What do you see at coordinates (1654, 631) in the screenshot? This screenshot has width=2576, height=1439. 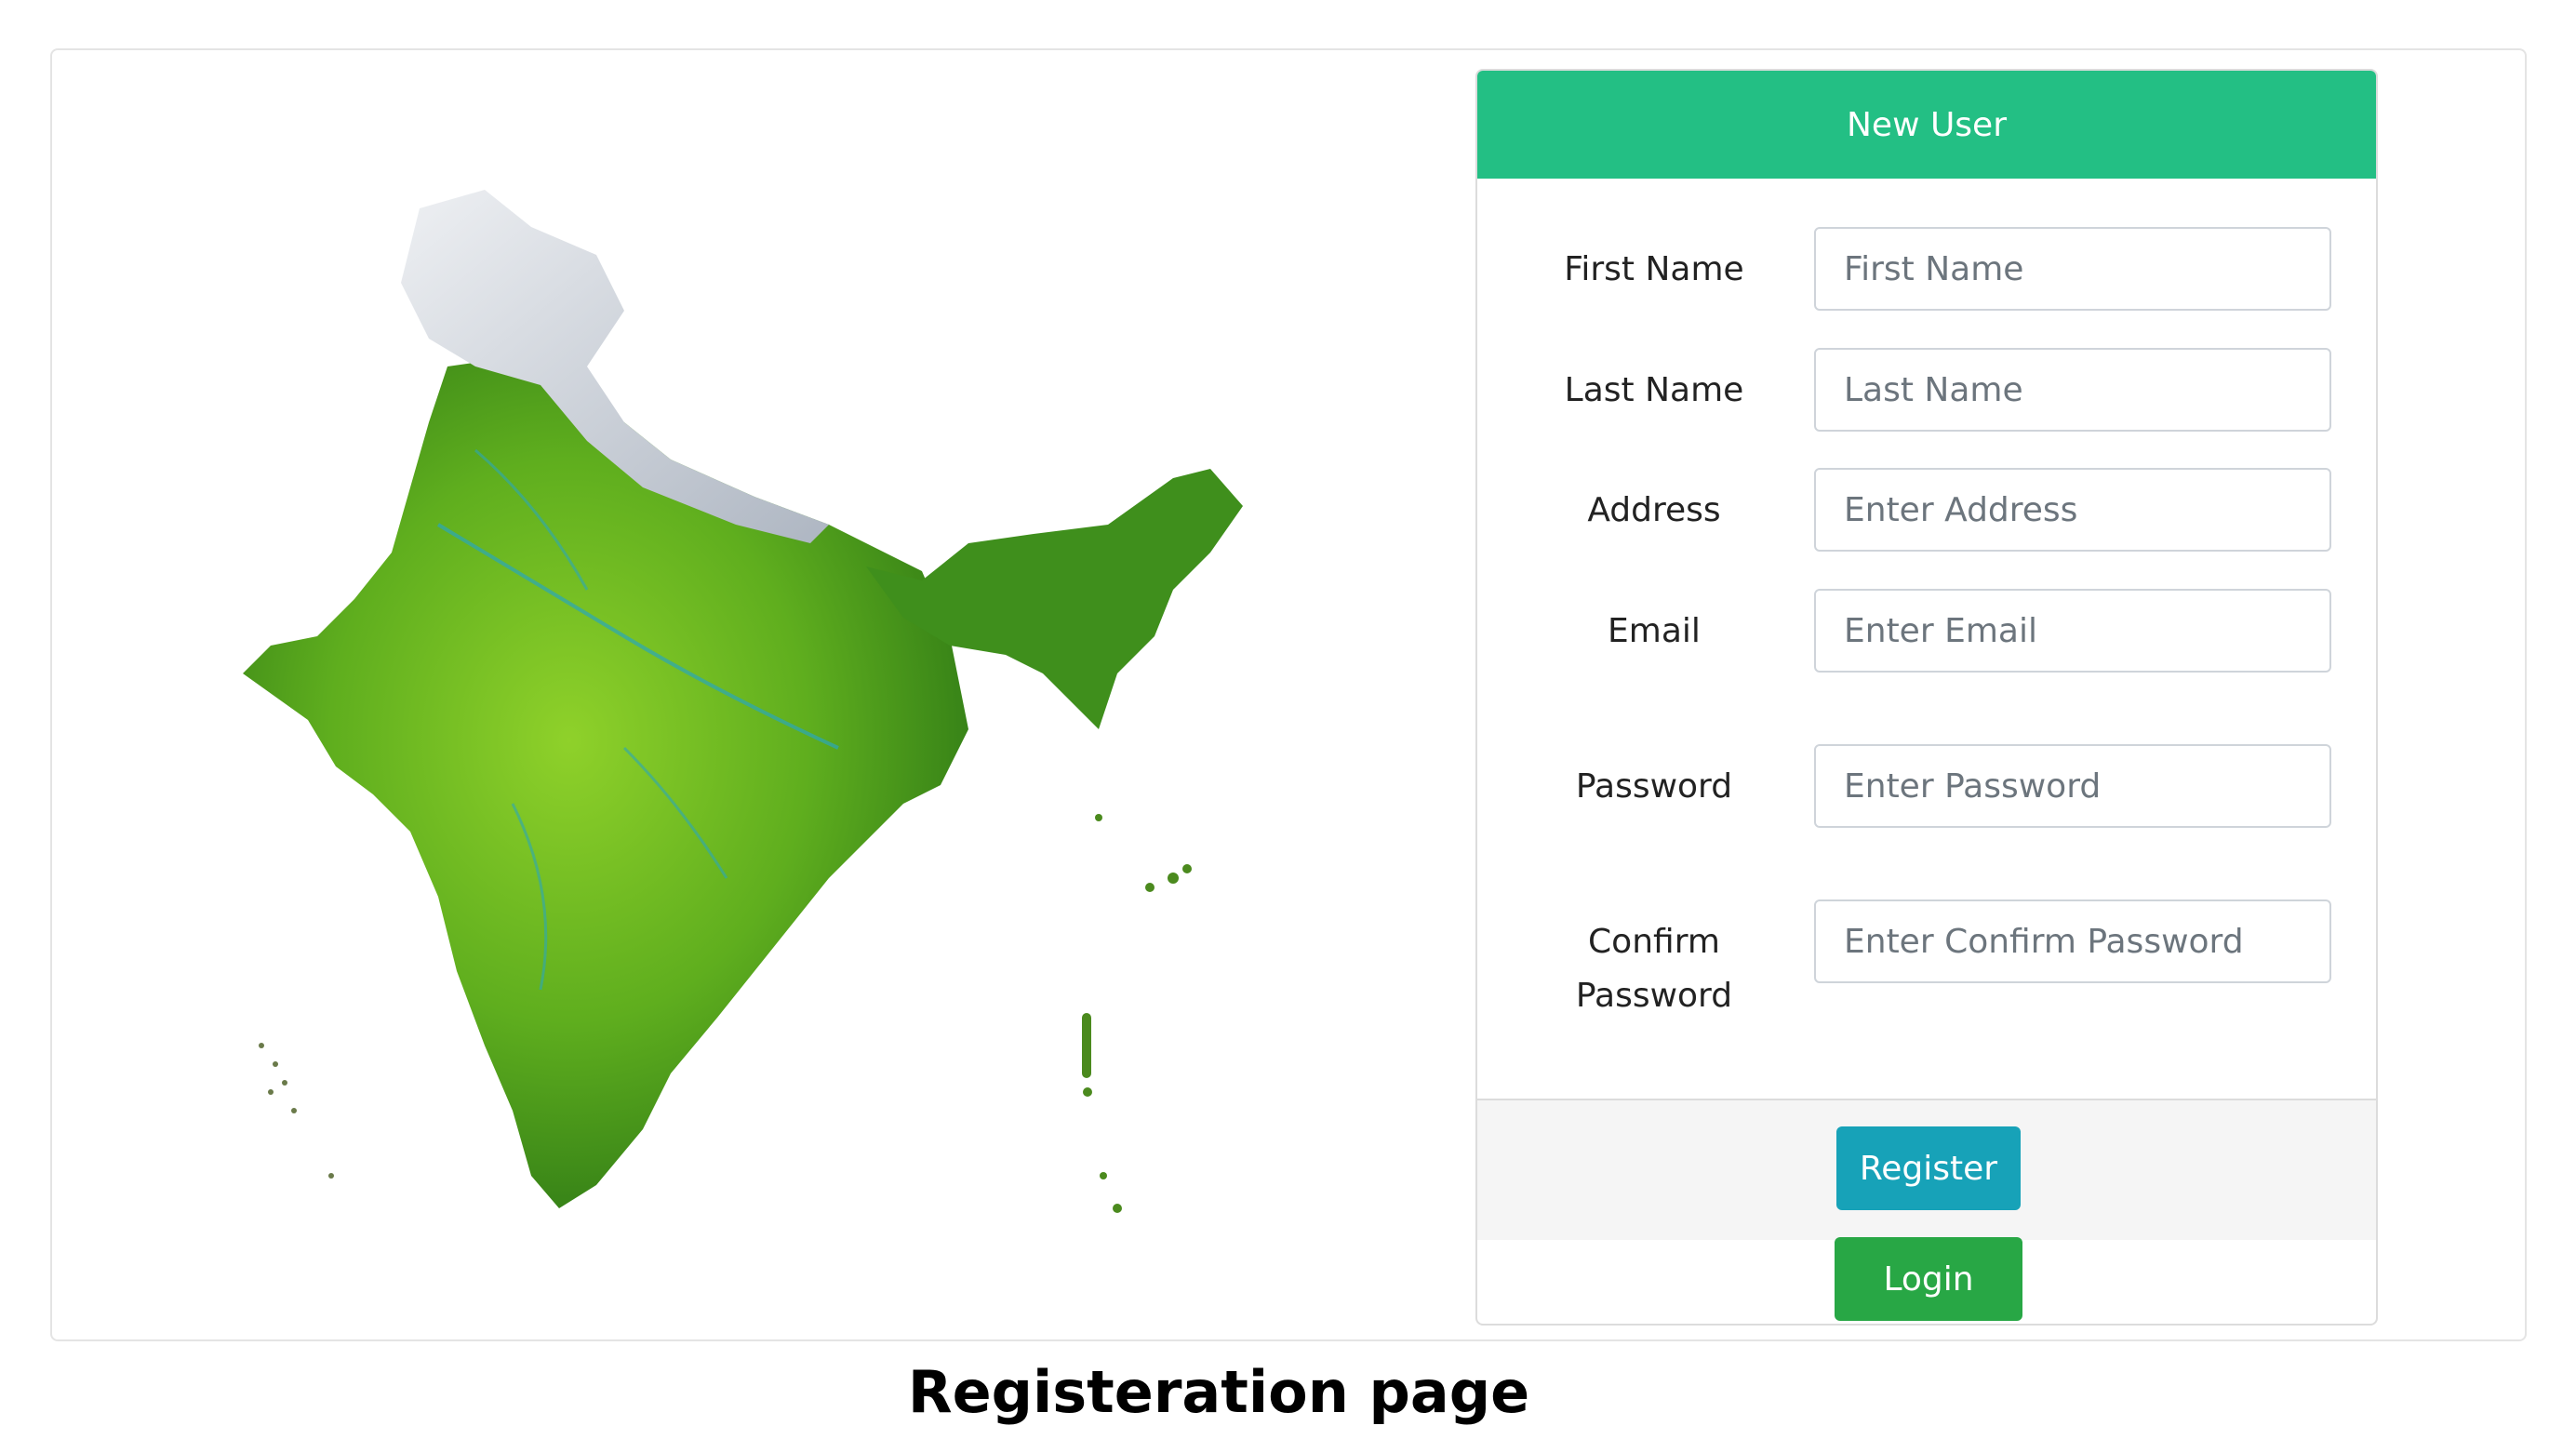 I see `email-label: Email` at bounding box center [1654, 631].